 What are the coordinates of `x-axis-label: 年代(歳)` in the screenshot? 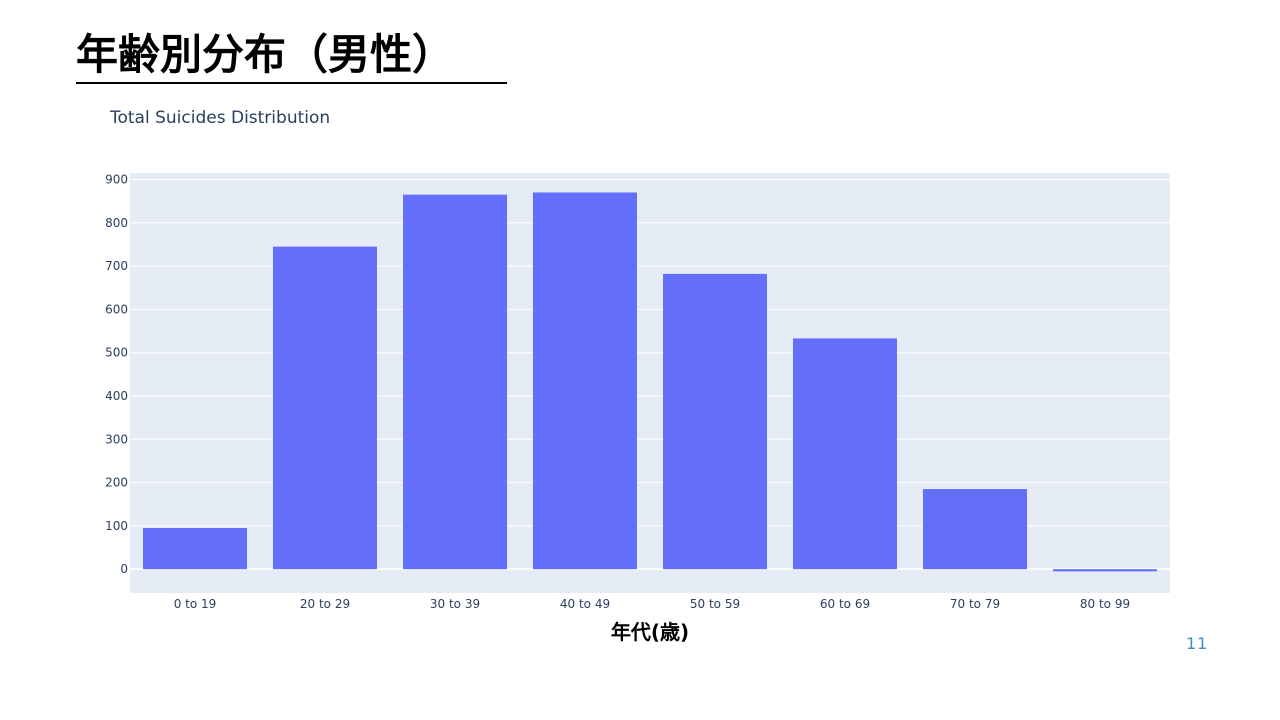 It's located at (650, 632).